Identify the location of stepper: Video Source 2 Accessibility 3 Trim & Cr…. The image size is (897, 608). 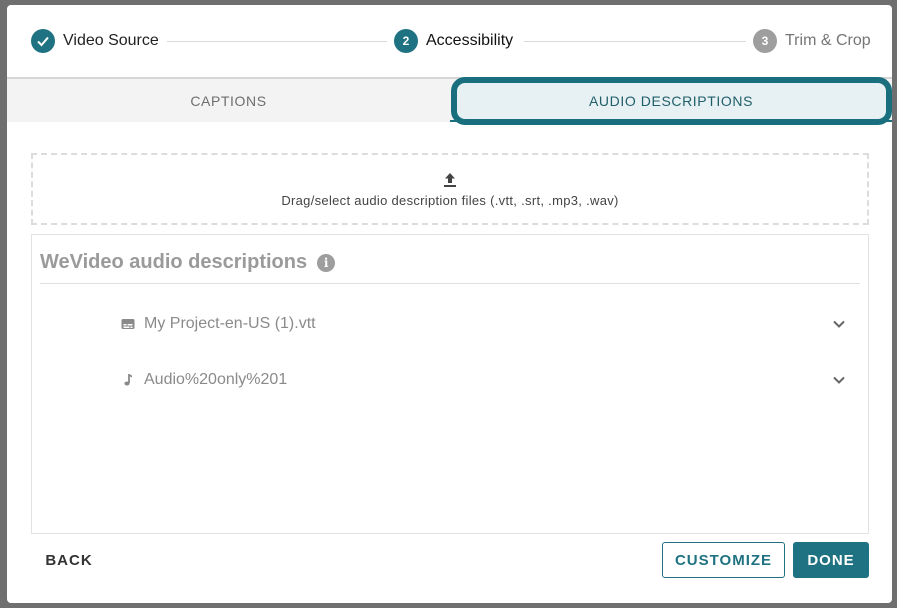
(449, 41).